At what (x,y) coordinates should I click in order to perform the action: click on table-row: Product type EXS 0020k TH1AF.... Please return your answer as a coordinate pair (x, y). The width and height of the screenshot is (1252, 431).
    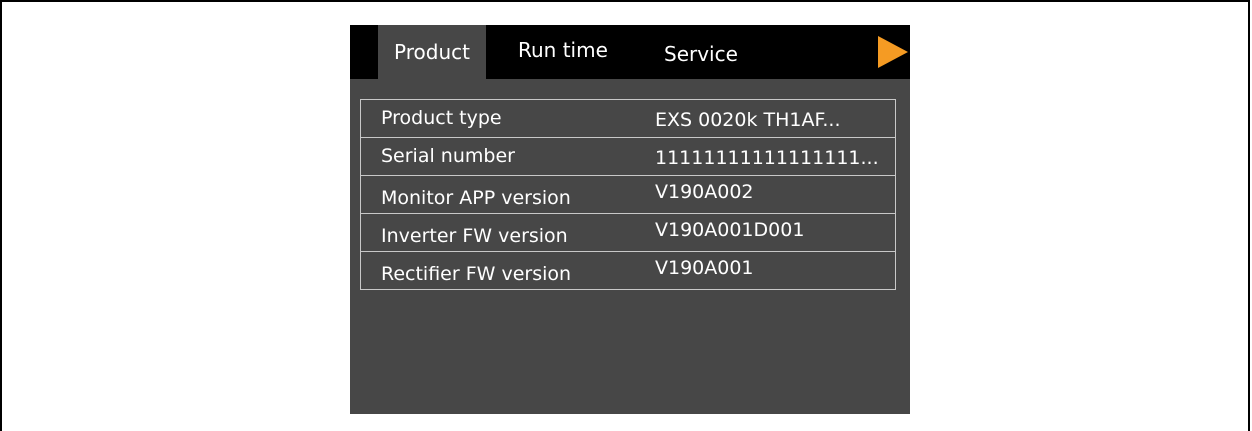
    Looking at the image, I should click on (628, 119).